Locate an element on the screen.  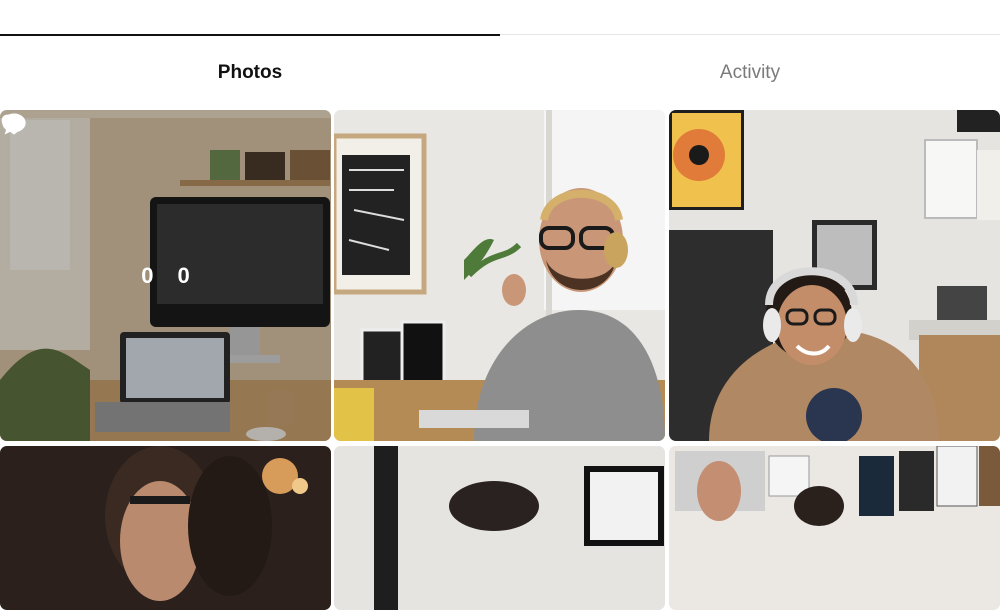
profile-tabs: Photos Activity is located at coordinates (500, 73).